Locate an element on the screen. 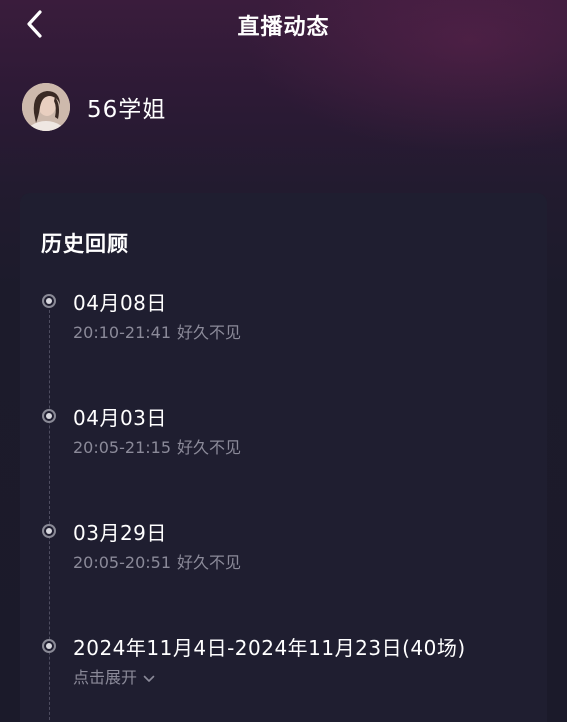 Image resolution: width=567 pixels, height=722 pixels. session-details: 20:05-20:51 好久不见 is located at coordinates (157, 561).